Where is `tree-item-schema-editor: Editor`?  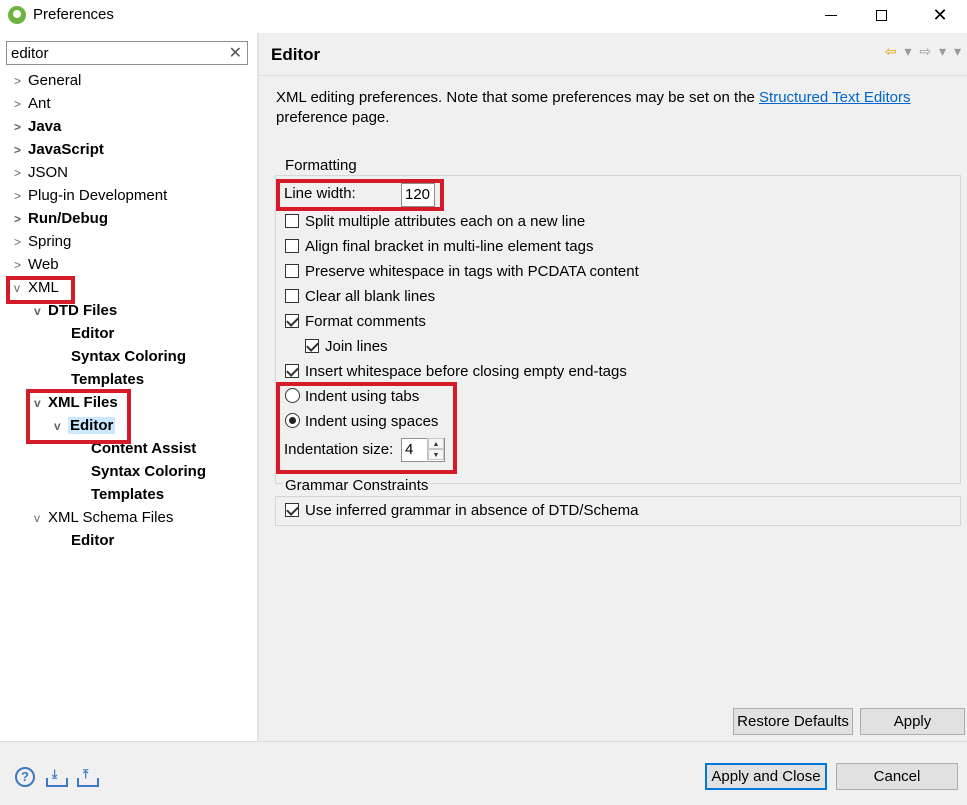 tree-item-schema-editor: Editor is located at coordinates (85, 541).